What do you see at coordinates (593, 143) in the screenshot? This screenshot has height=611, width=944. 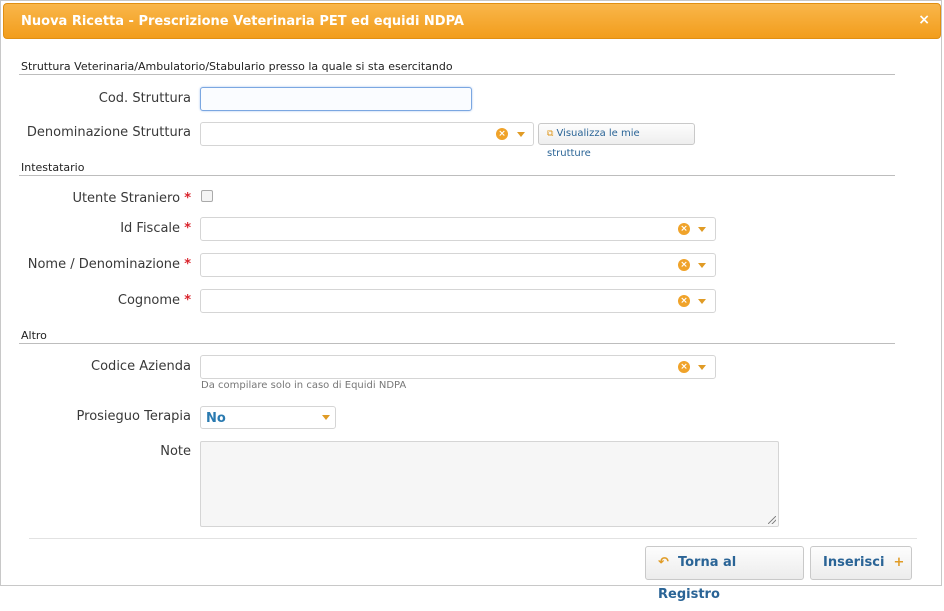 I see `visualizza-strutture-label: Visualizza le mie strutture` at bounding box center [593, 143].